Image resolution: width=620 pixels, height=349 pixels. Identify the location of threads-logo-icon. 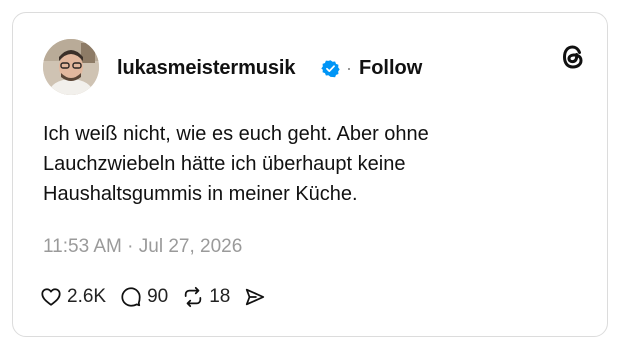
(573, 57).